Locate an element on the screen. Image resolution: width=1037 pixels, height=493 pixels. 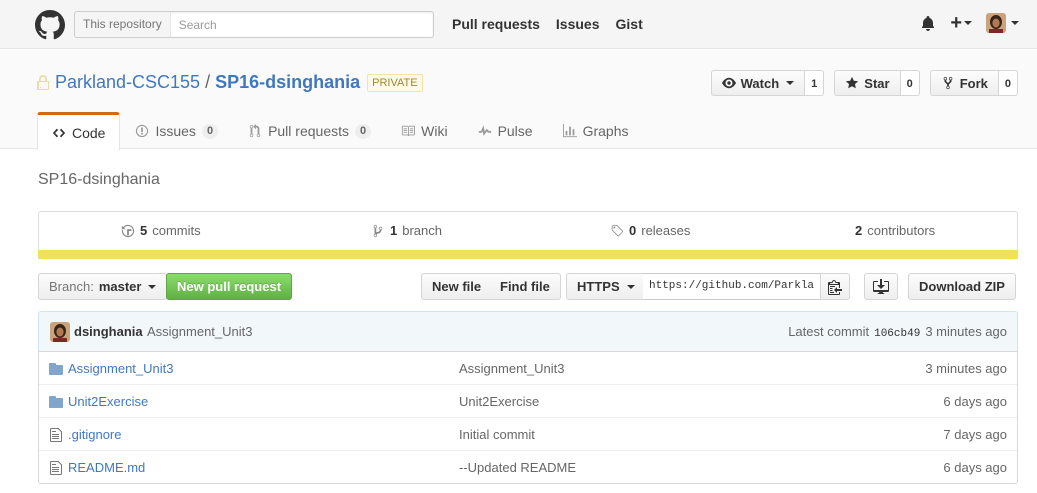
book-icon is located at coordinates (409, 131).